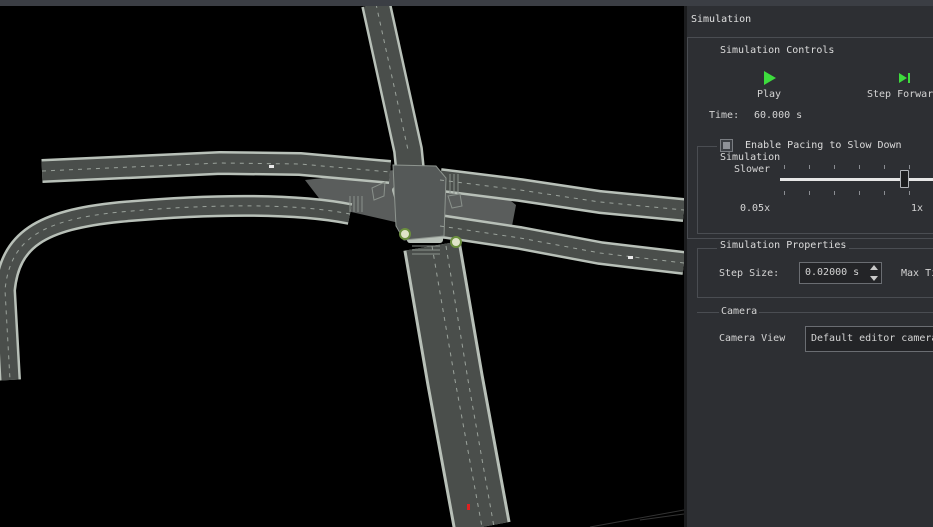 This screenshot has width=933, height=527. I want to click on camera-legend: Camera, so click(739, 311).